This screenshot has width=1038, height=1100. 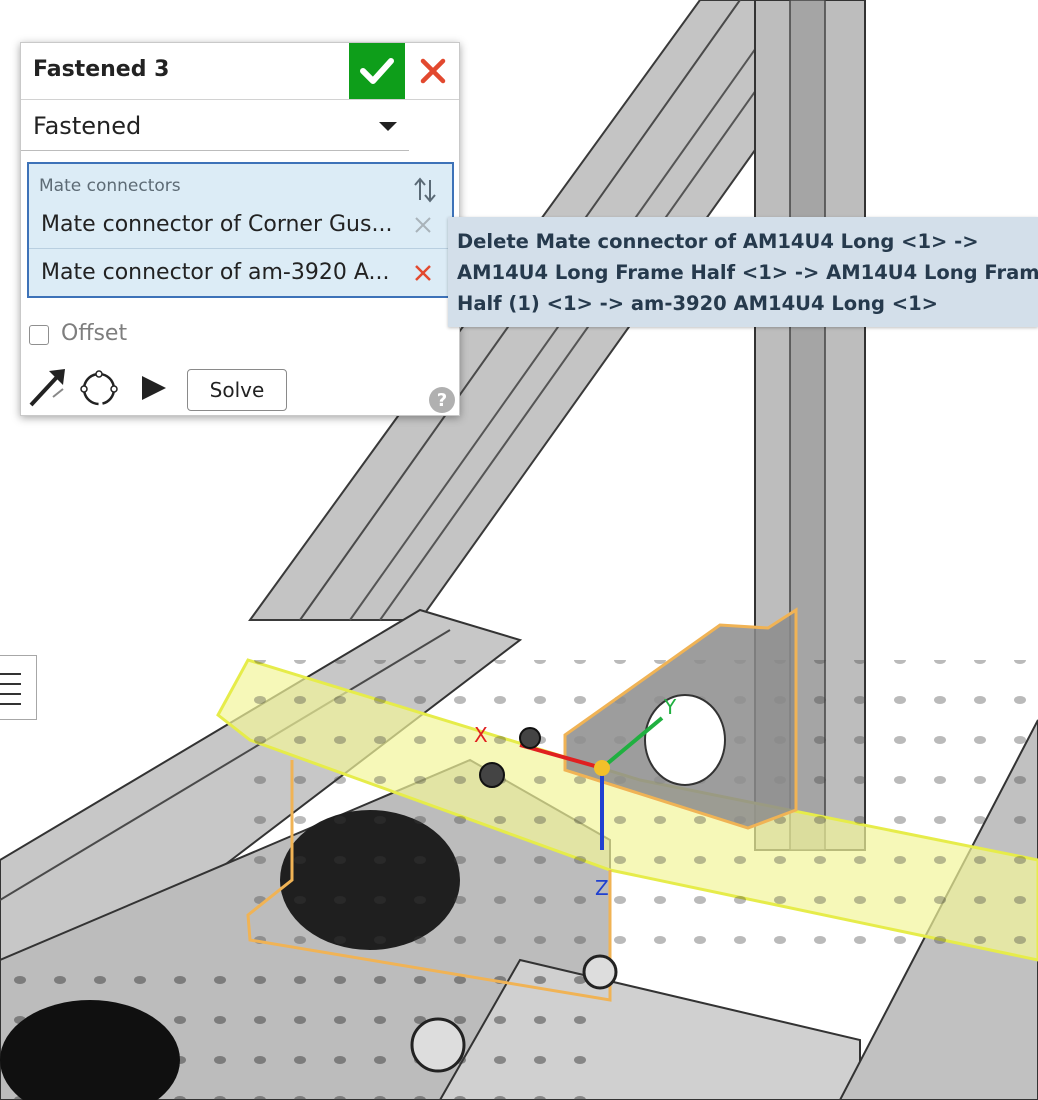 What do you see at coordinates (425, 190) in the screenshot?
I see `swap-arrows-icon` at bounding box center [425, 190].